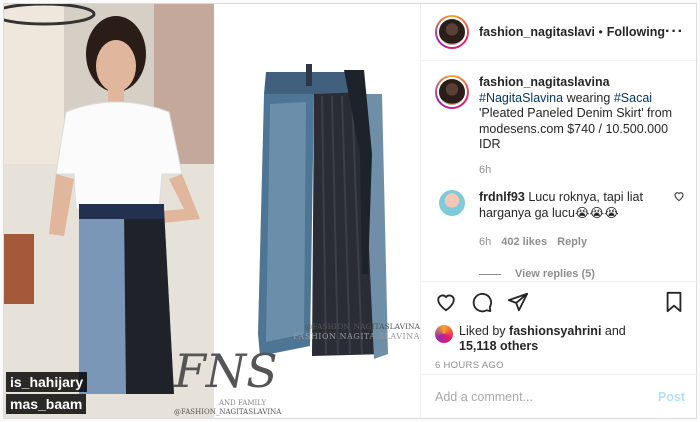 The width and height of the screenshot is (700, 422). I want to click on liked-others: 15,118 others, so click(498, 346).